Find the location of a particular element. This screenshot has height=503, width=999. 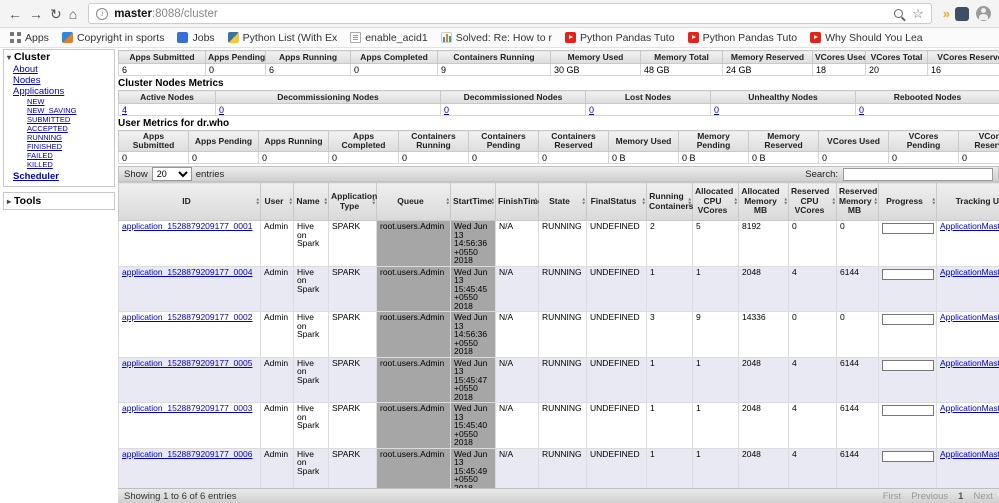

page-button-previous: Previous is located at coordinates (929, 496).